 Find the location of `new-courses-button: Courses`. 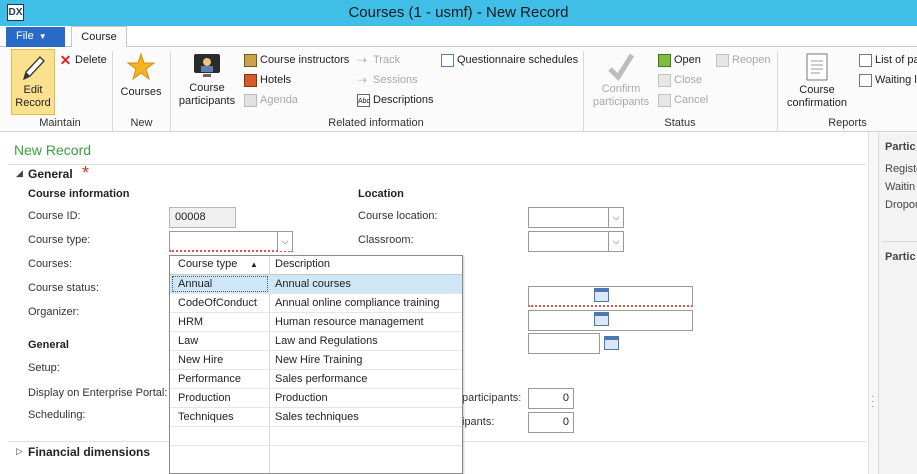

new-courses-button: Courses is located at coordinates (141, 82).